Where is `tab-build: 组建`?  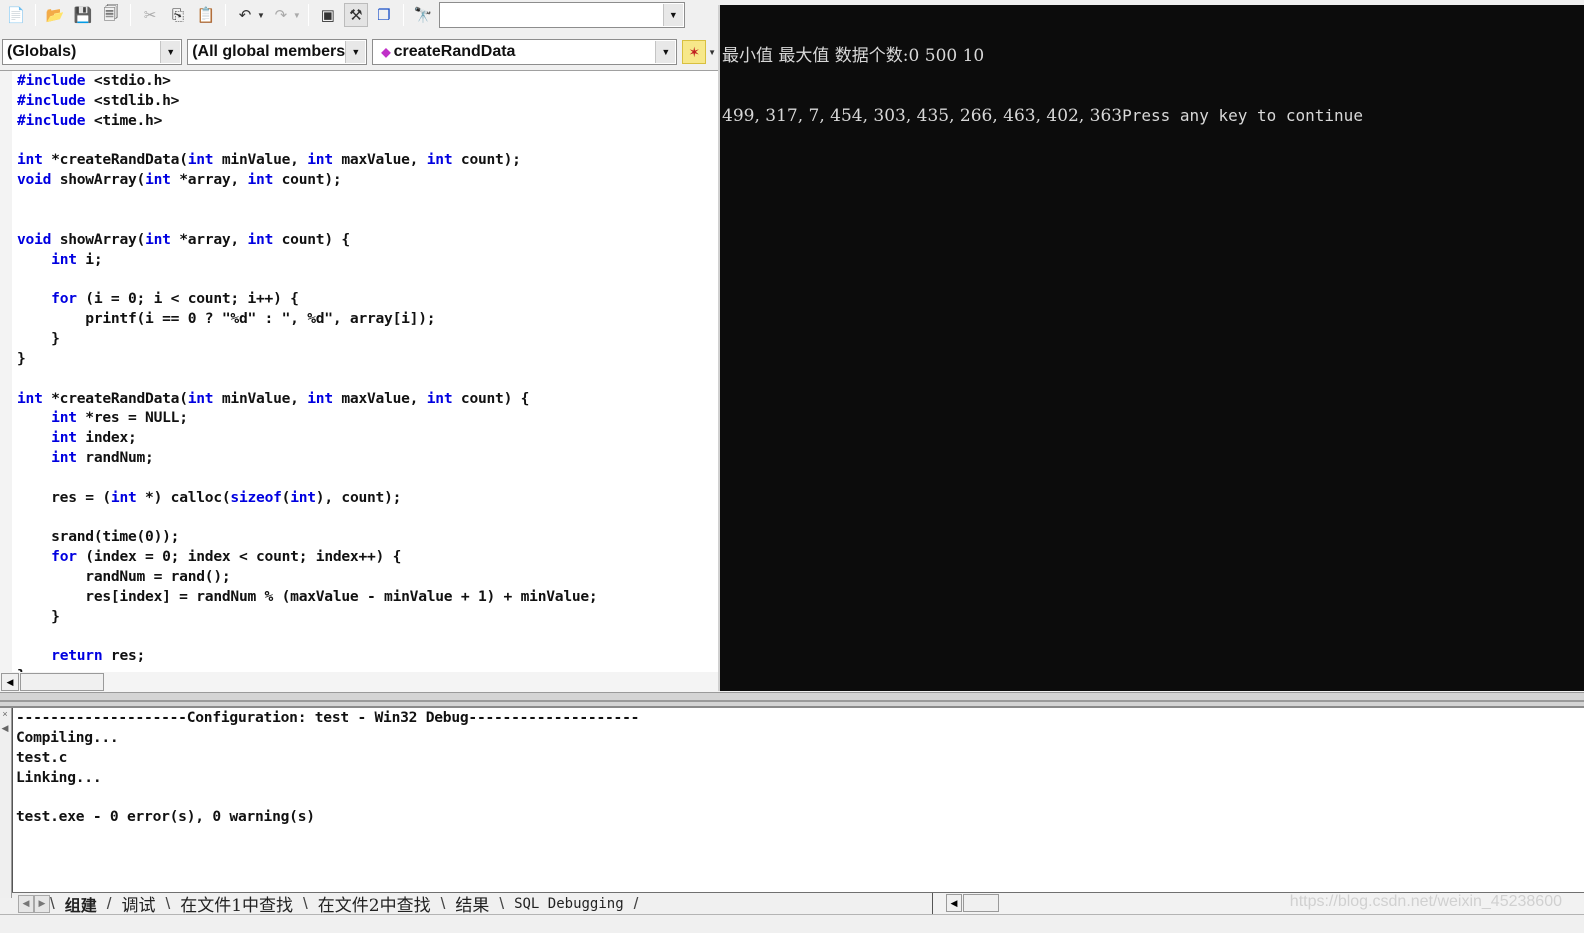 tab-build: 组建 is located at coordinates (81, 904).